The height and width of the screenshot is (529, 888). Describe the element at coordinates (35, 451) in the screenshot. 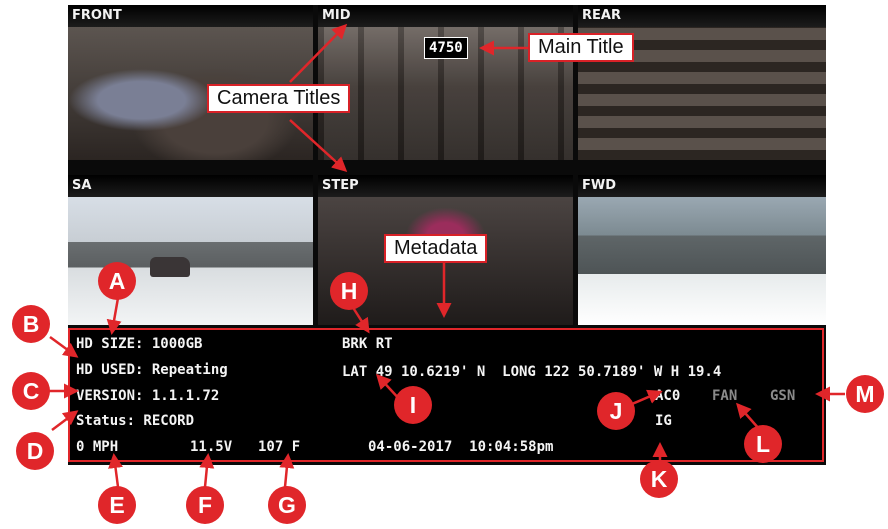

I see `badge-d: D` at that location.